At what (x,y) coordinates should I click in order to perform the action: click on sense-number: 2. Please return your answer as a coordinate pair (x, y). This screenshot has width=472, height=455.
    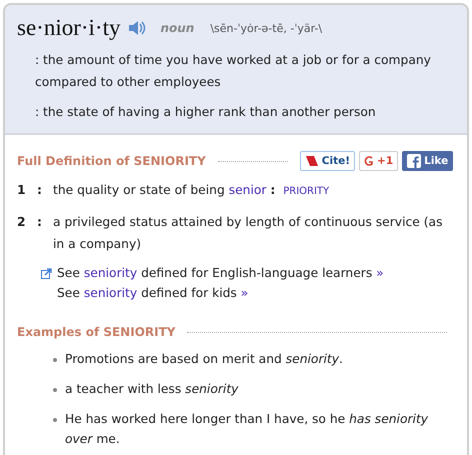
    Looking at the image, I should click on (22, 222).